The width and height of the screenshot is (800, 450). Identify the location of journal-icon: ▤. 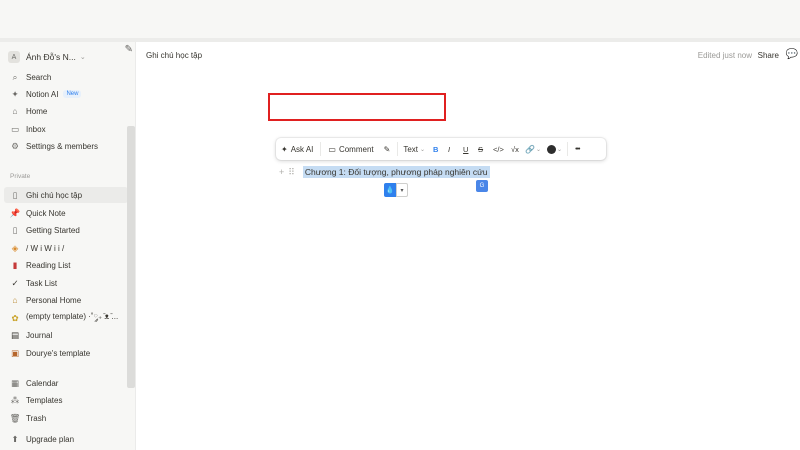
(15, 334).